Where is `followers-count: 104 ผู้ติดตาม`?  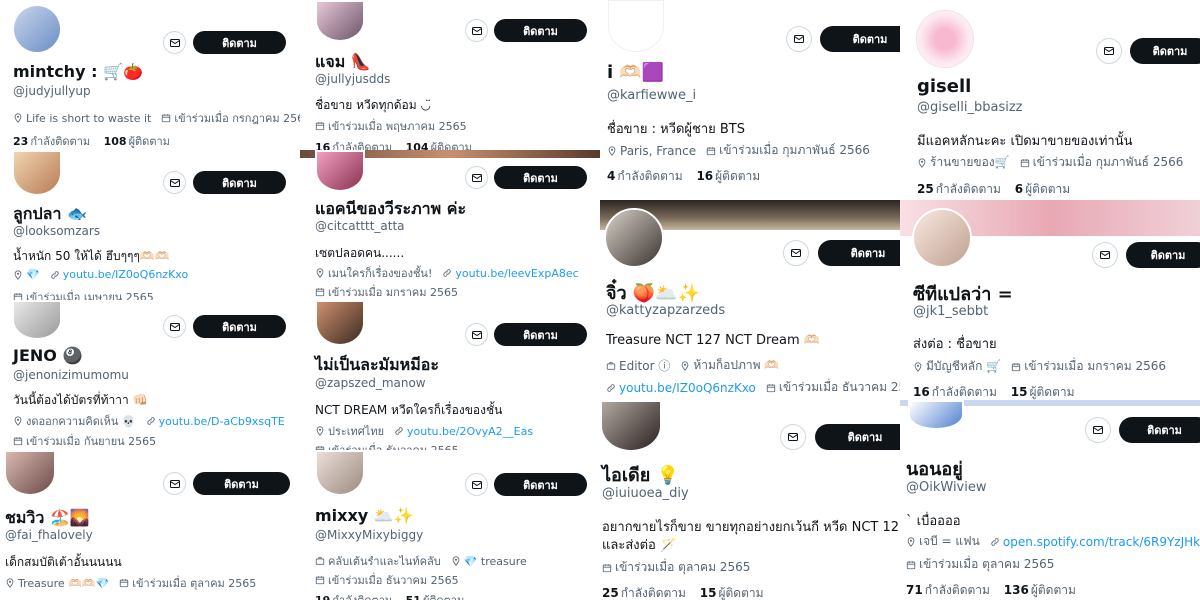
followers-count: 104 ผู้ติดตาม is located at coordinates (439, 145).